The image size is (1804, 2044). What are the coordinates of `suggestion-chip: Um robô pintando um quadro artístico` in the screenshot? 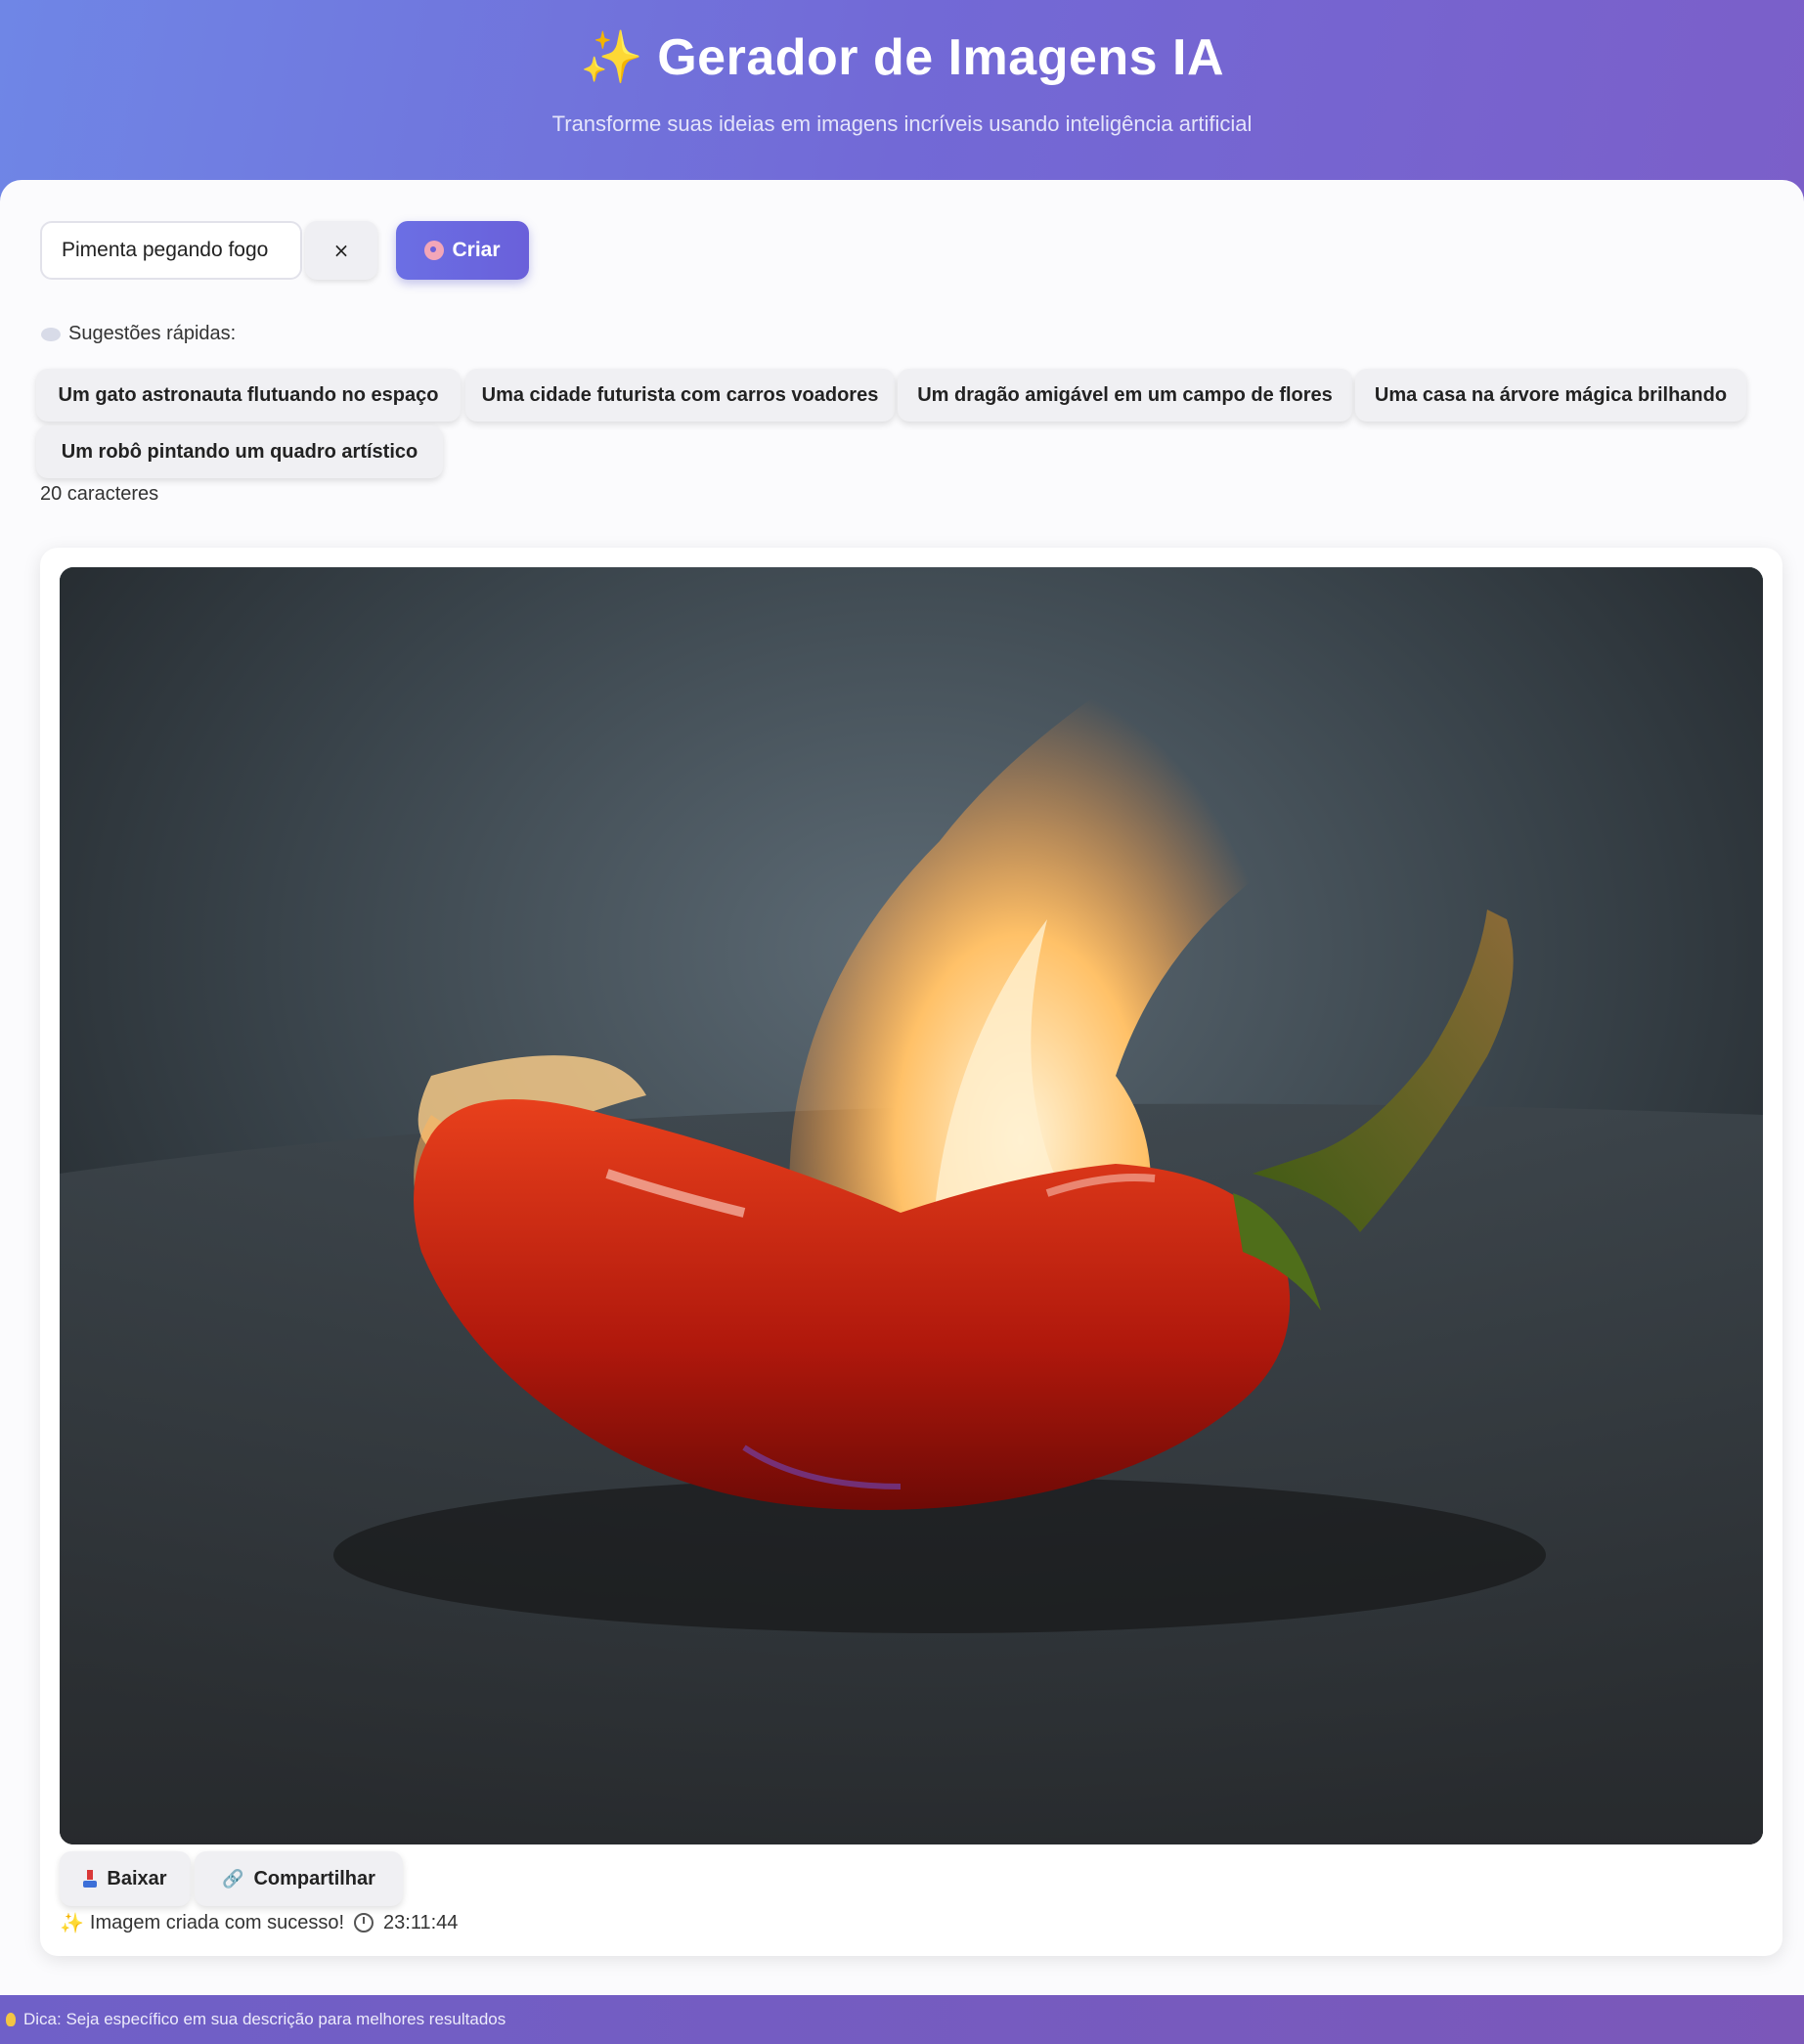 It's located at (239, 451).